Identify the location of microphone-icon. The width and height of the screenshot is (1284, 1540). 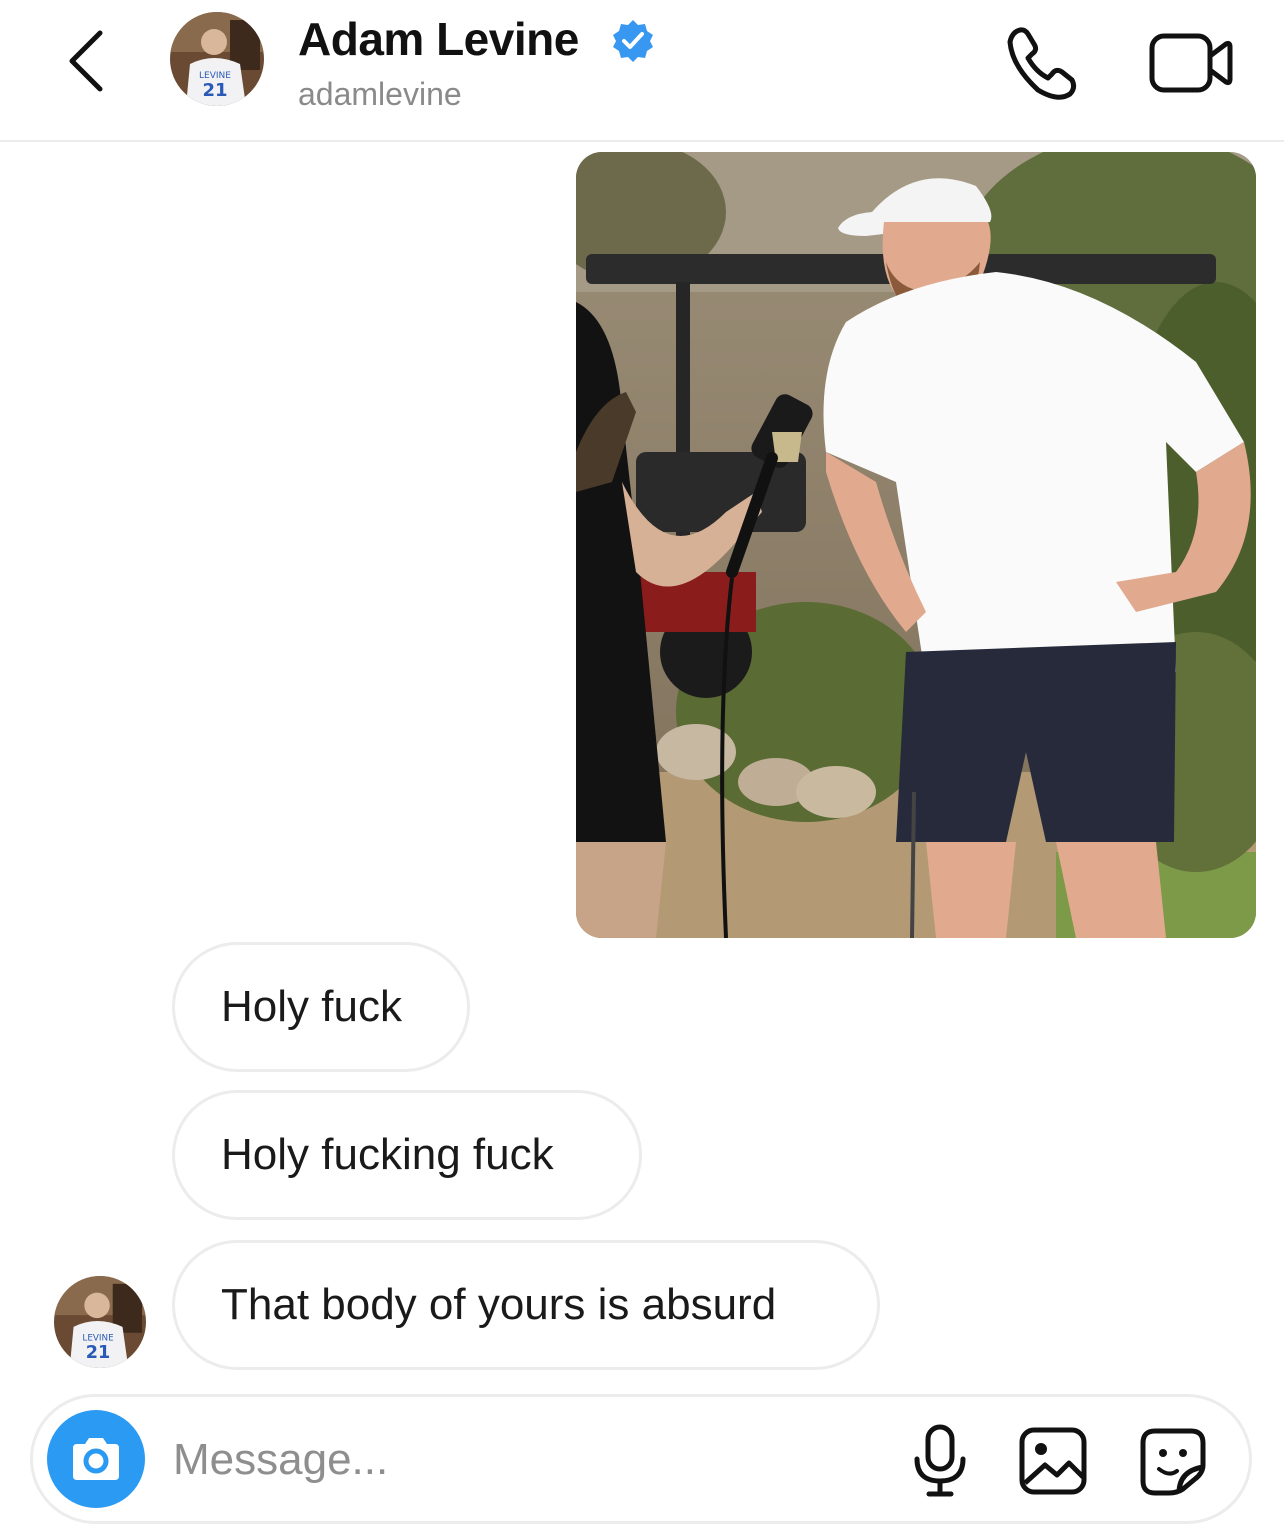
(940, 1460).